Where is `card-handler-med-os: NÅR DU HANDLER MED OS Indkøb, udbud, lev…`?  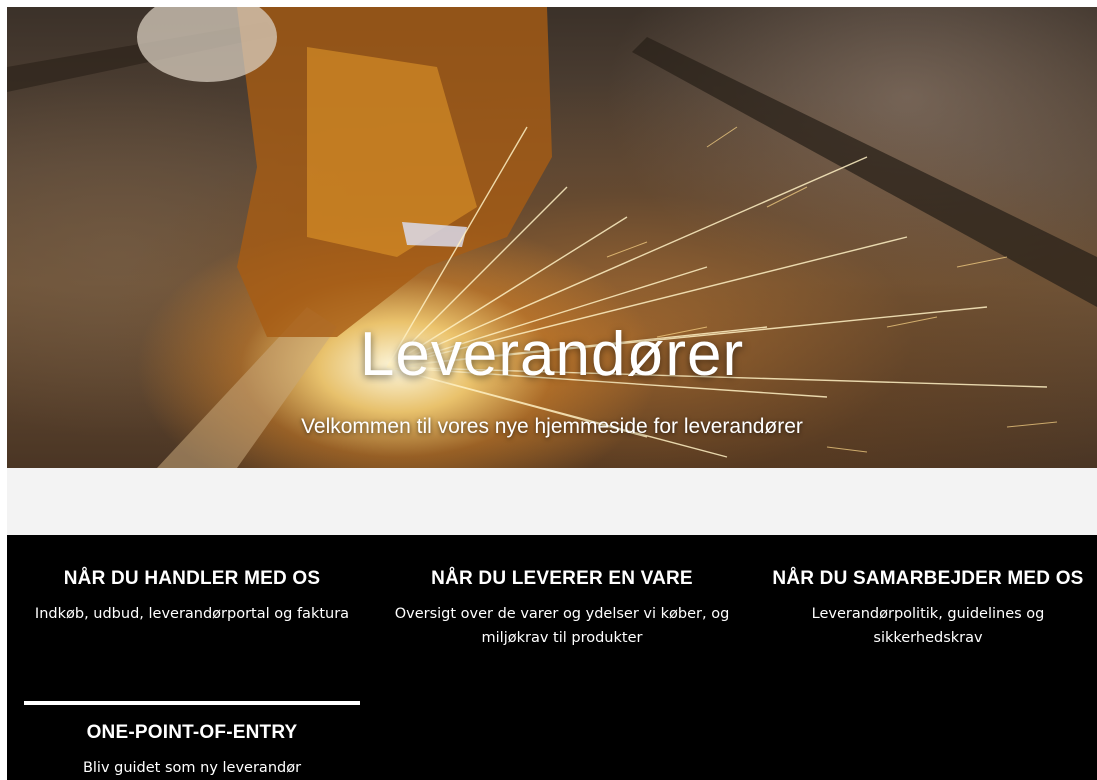 card-handler-med-os: NÅR DU HANDLER MED OS Indkøb, udbud, lev… is located at coordinates (192, 597).